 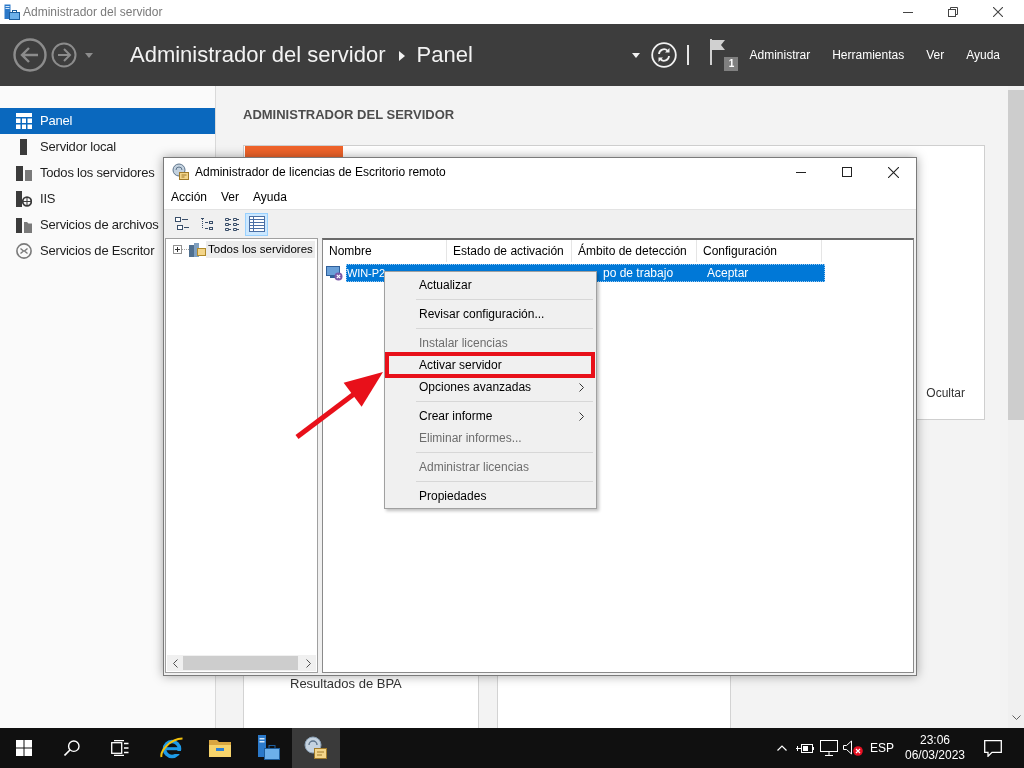 What do you see at coordinates (509, 251) in the screenshot?
I see `column-header: Estado de activación` at bounding box center [509, 251].